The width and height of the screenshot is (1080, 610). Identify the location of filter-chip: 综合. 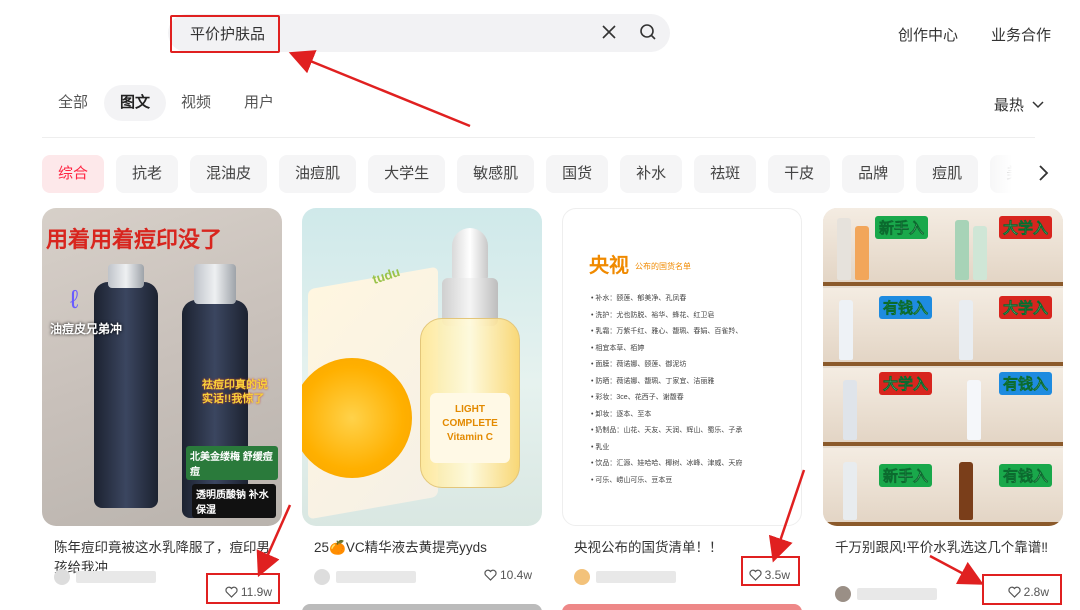
(73, 174).